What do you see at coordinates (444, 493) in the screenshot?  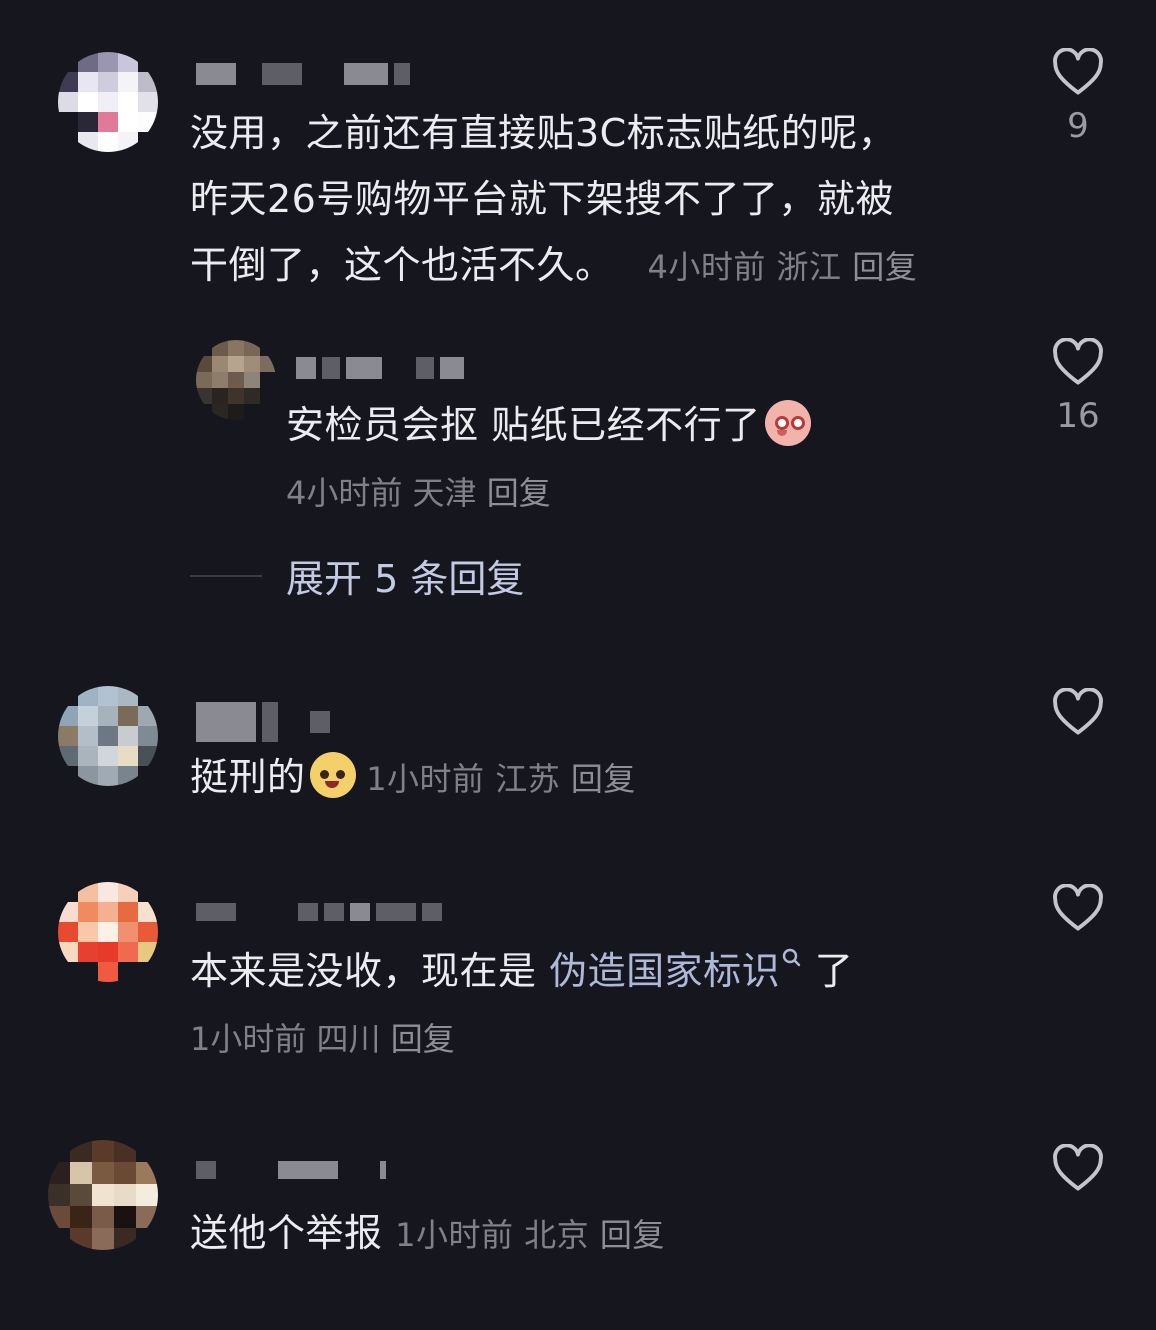 I see `comment-location: 天津` at bounding box center [444, 493].